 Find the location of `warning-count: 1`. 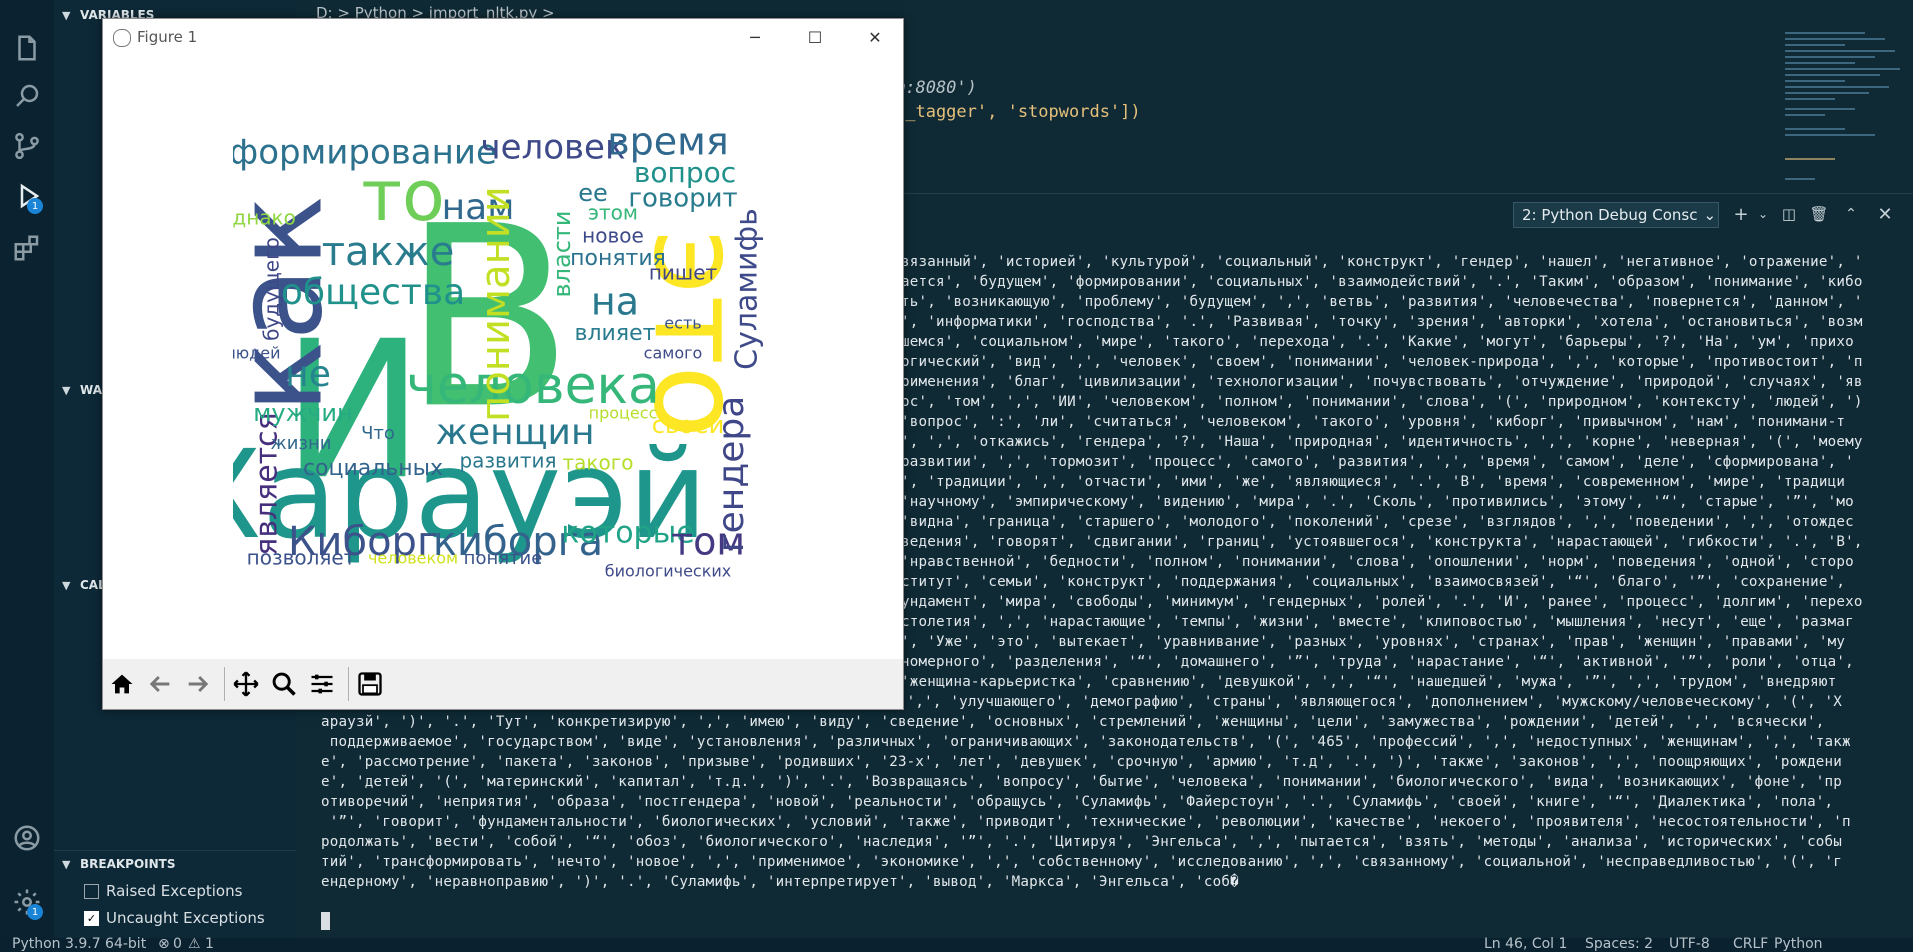

warning-count: 1 is located at coordinates (209, 944).